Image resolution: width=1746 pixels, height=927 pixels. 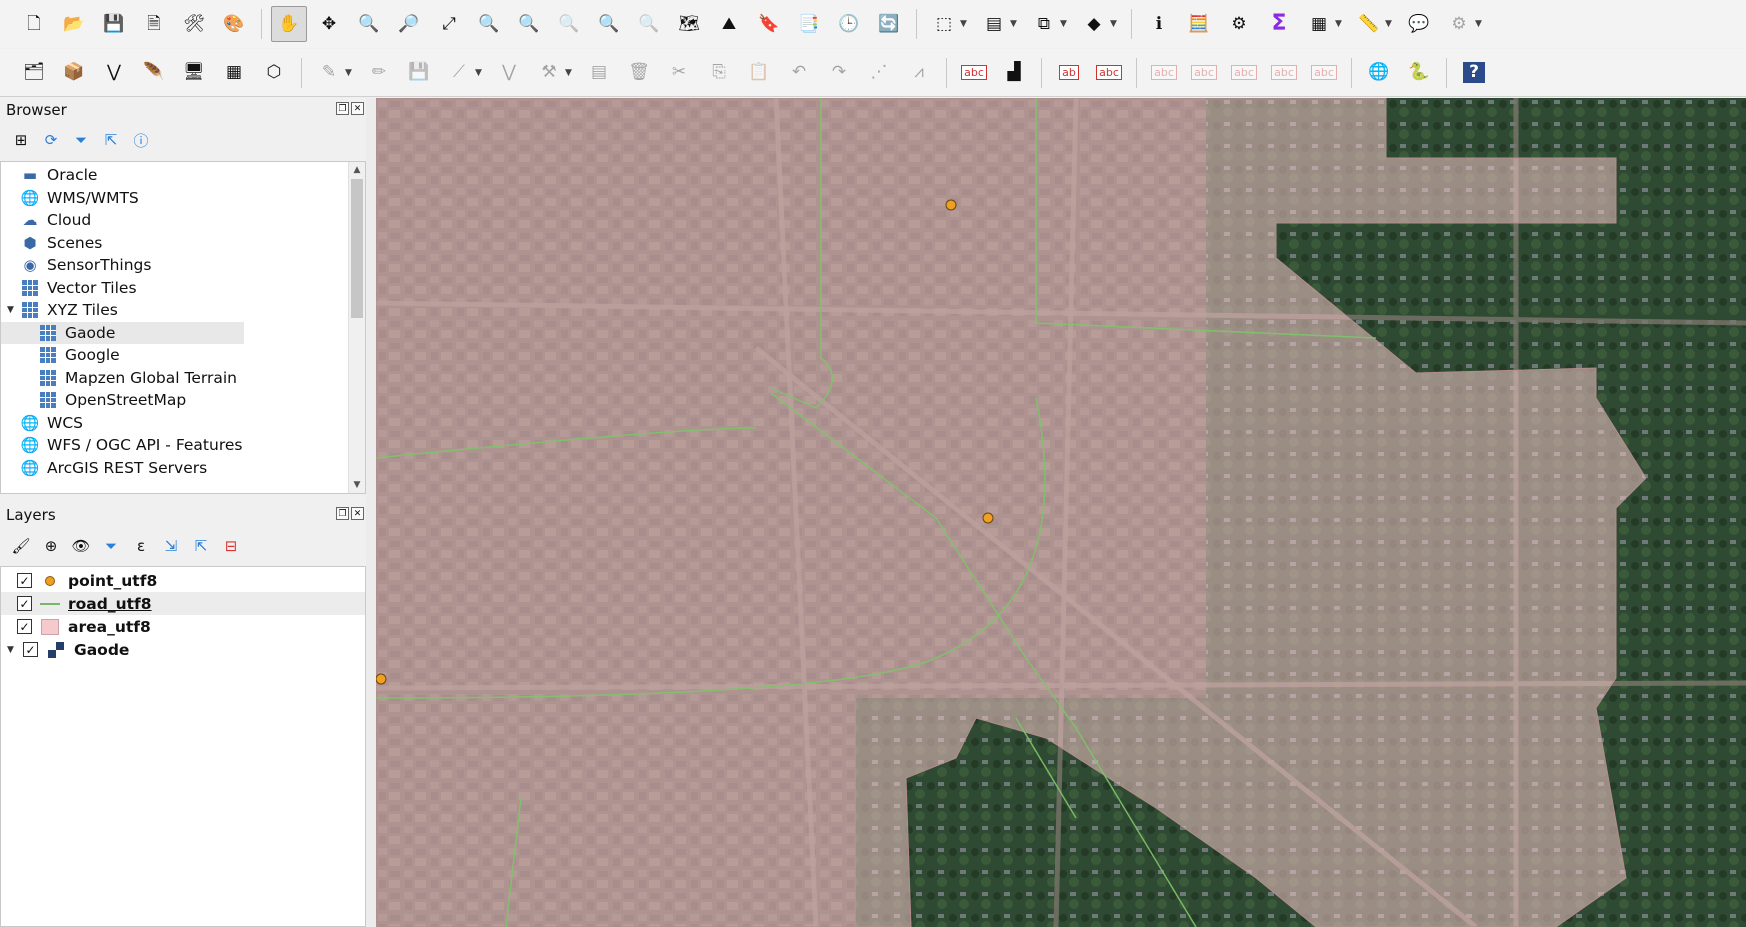 What do you see at coordinates (183, 310) in the screenshot?
I see `browser-item-xyz-tiles: ▼ XYZ Tiles` at bounding box center [183, 310].